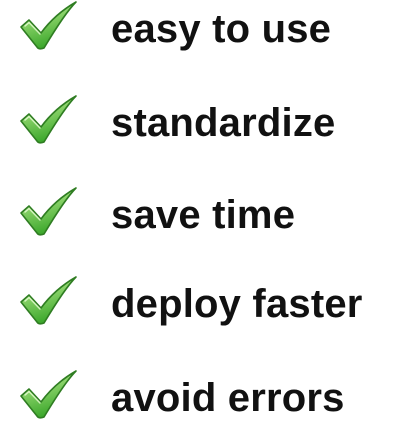 The height and width of the screenshot is (433, 397). Describe the element at coordinates (203, 215) in the screenshot. I see `checklist-item-label: save time` at that location.